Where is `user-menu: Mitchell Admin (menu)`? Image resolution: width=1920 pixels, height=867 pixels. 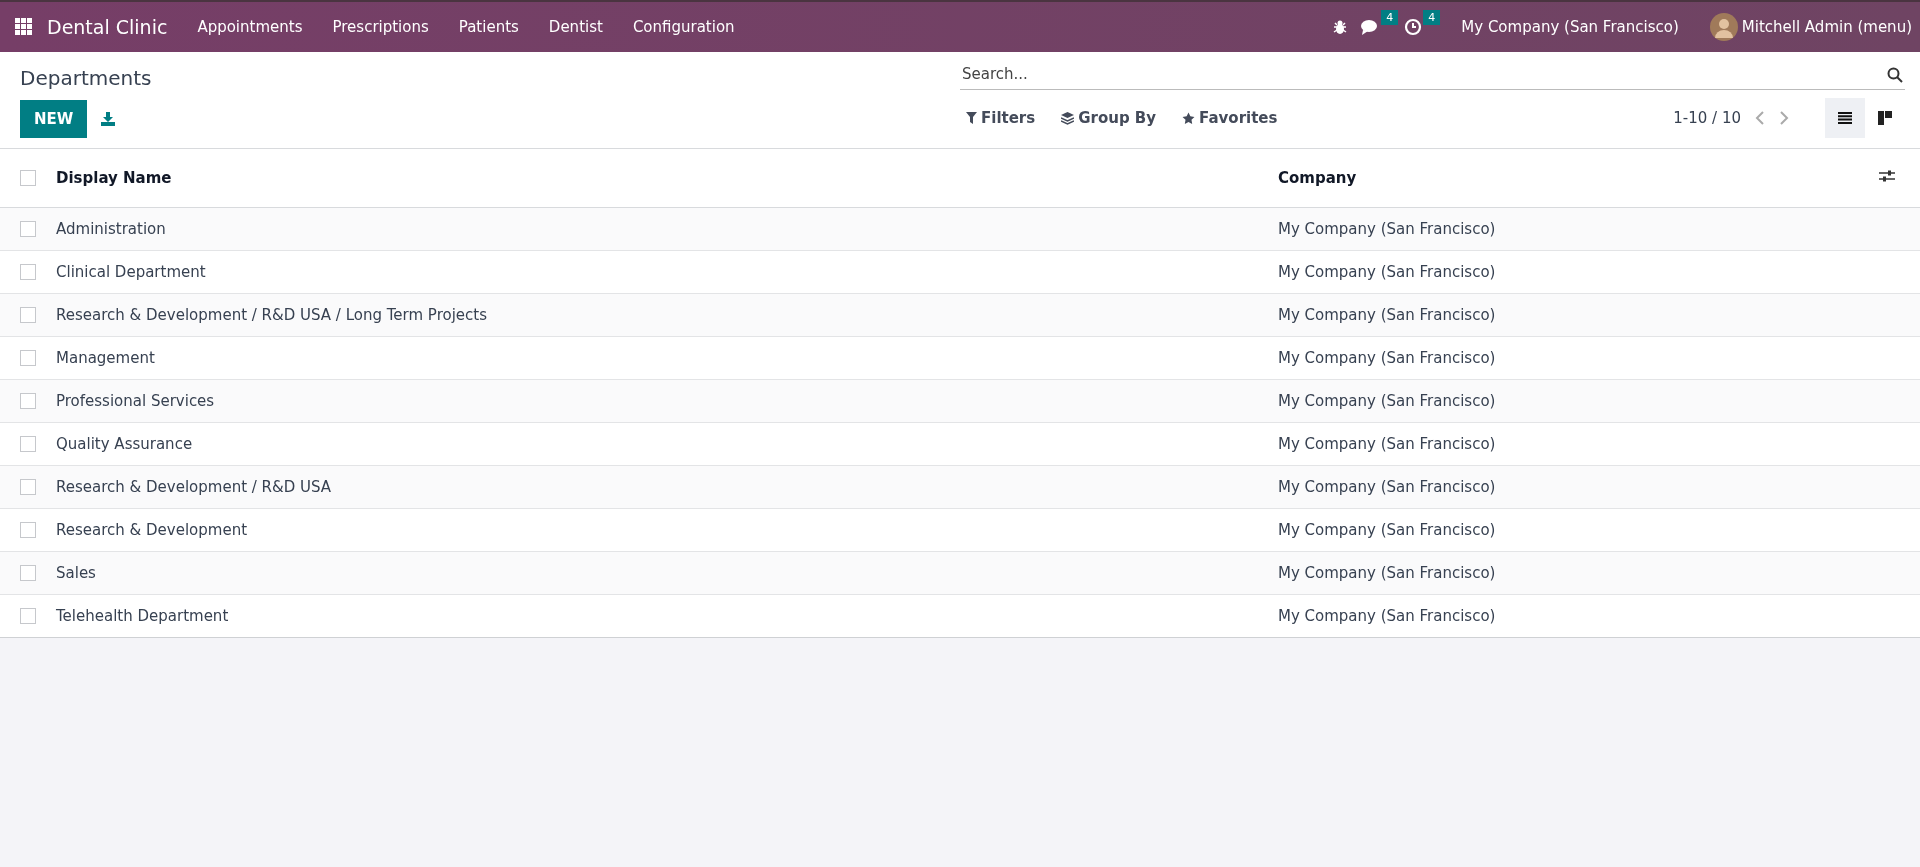
user-menu: Mitchell Admin (menu) is located at coordinates (1824, 27).